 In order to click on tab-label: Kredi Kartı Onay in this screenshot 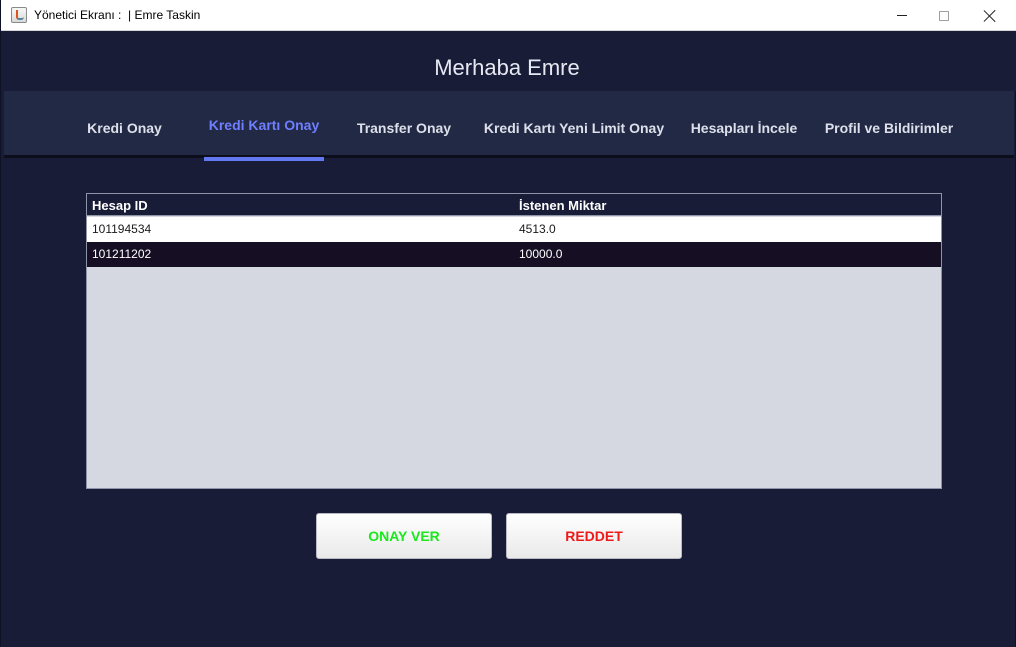, I will do `click(264, 125)`.